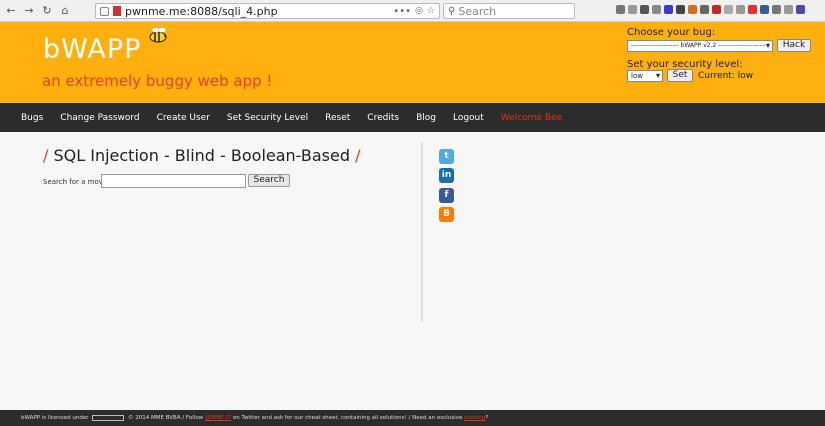 This screenshot has width=825, height=426. Describe the element at coordinates (104, 11) in the screenshot. I see `info-icon` at that location.